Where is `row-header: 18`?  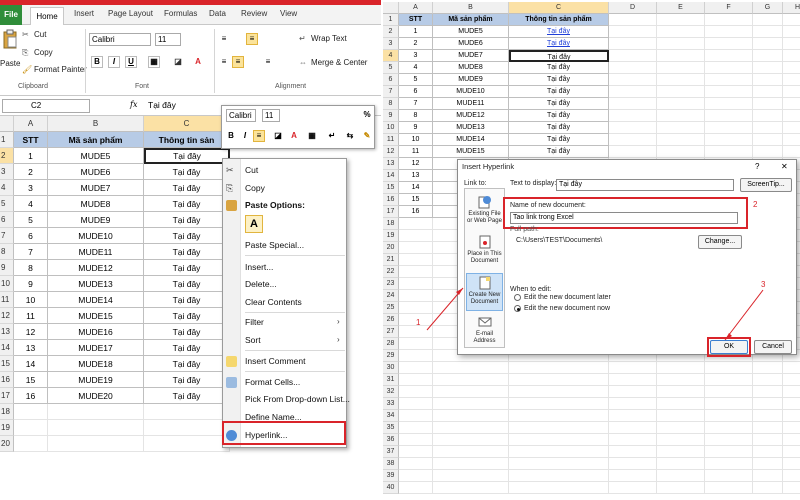
row-header: 18 is located at coordinates (7, 412).